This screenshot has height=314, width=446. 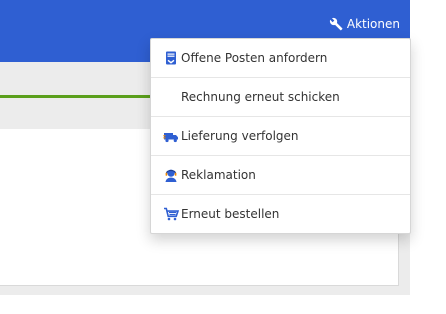 What do you see at coordinates (171, 136) in the screenshot?
I see `delivery-truck-icon` at bounding box center [171, 136].